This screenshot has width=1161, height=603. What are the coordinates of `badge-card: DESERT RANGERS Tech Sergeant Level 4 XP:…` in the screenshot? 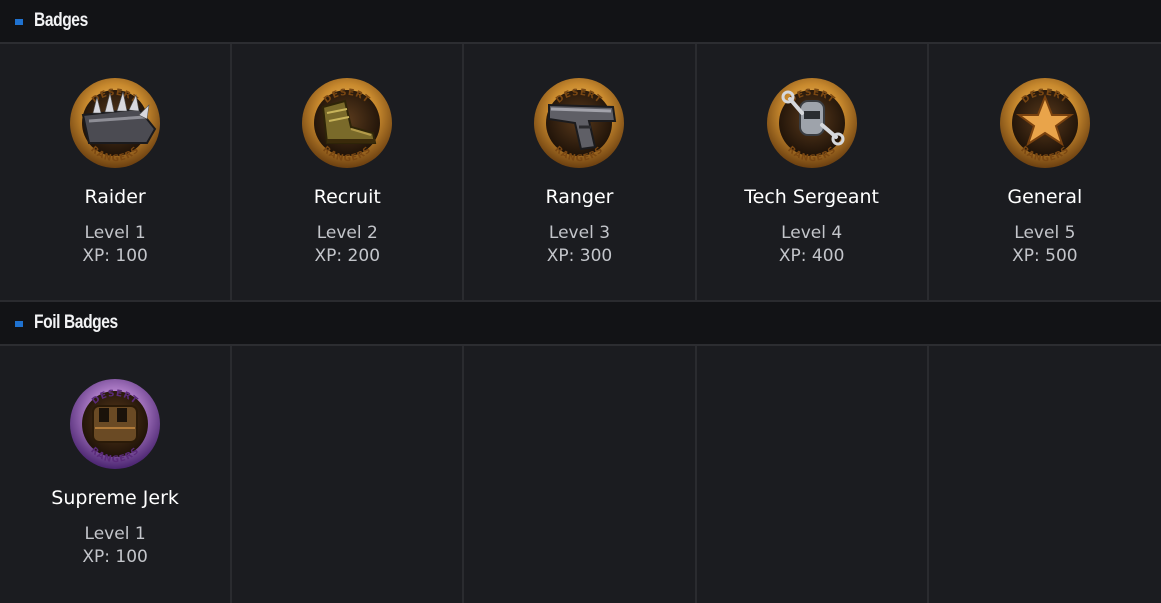 It's located at (812, 173).